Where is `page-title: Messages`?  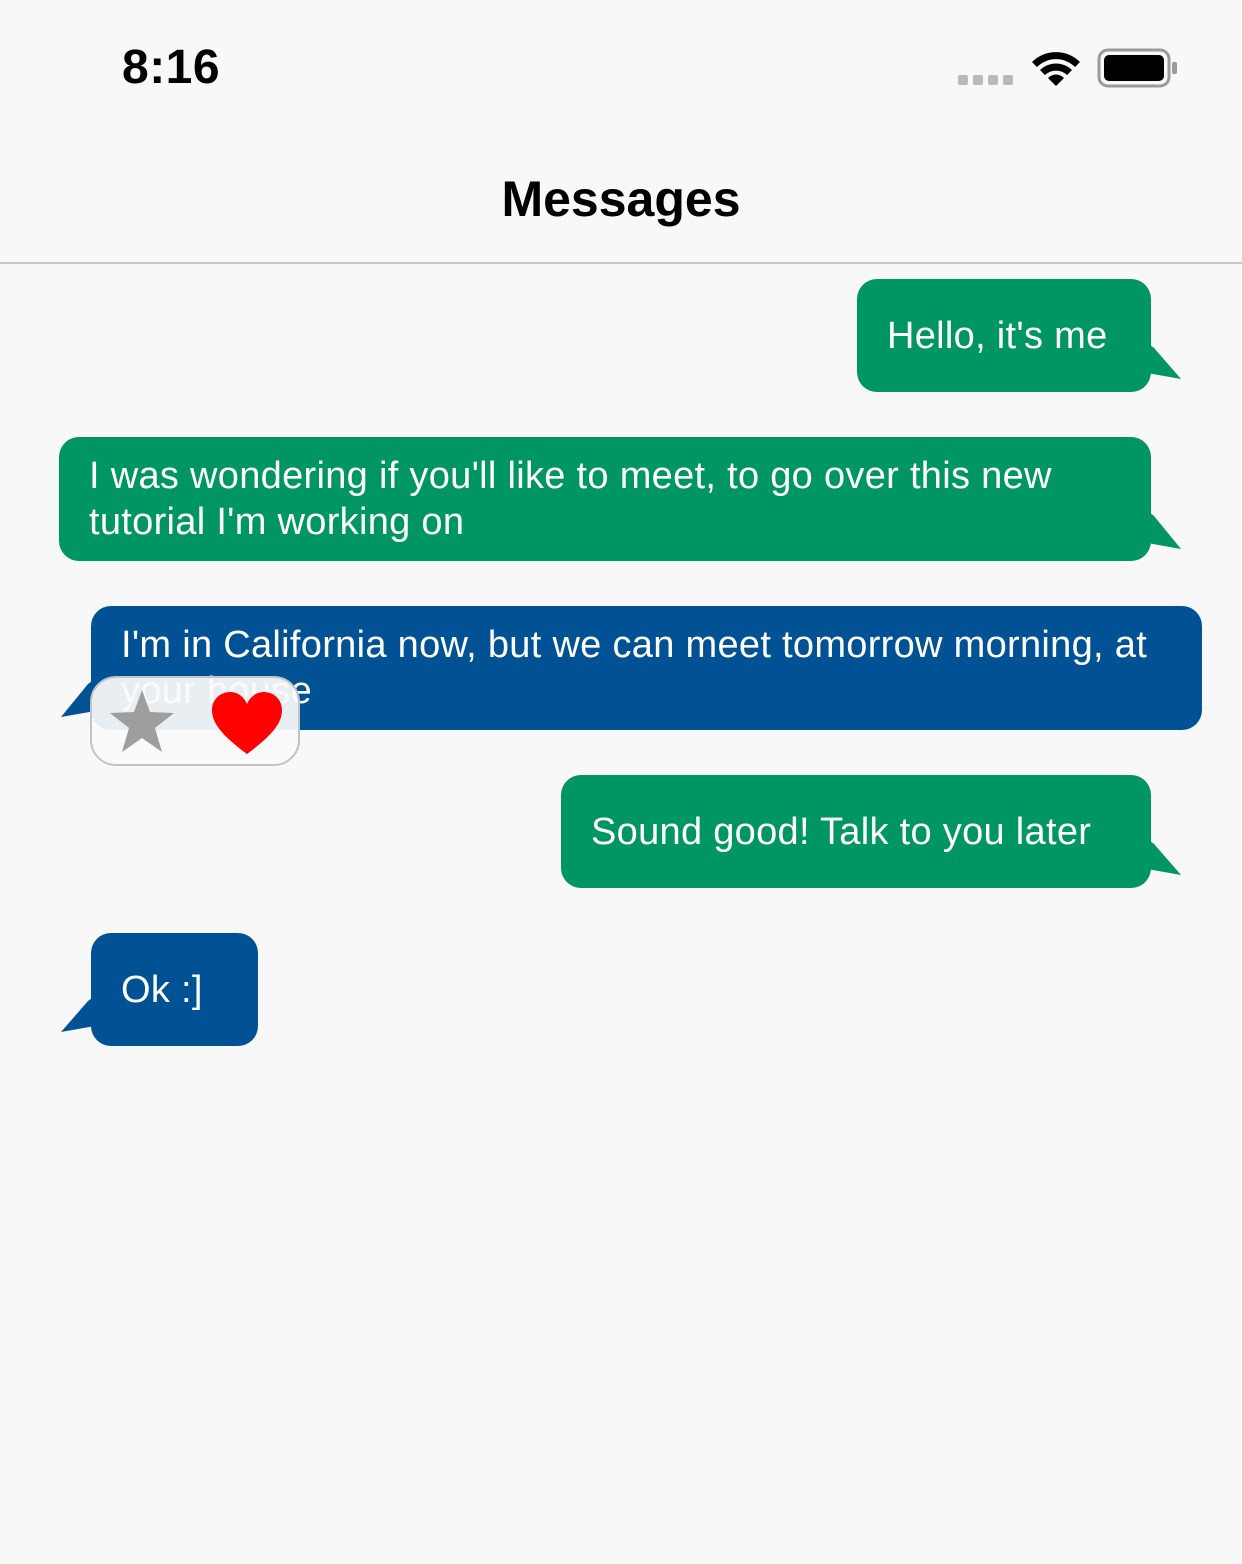
page-title: Messages is located at coordinates (621, 199).